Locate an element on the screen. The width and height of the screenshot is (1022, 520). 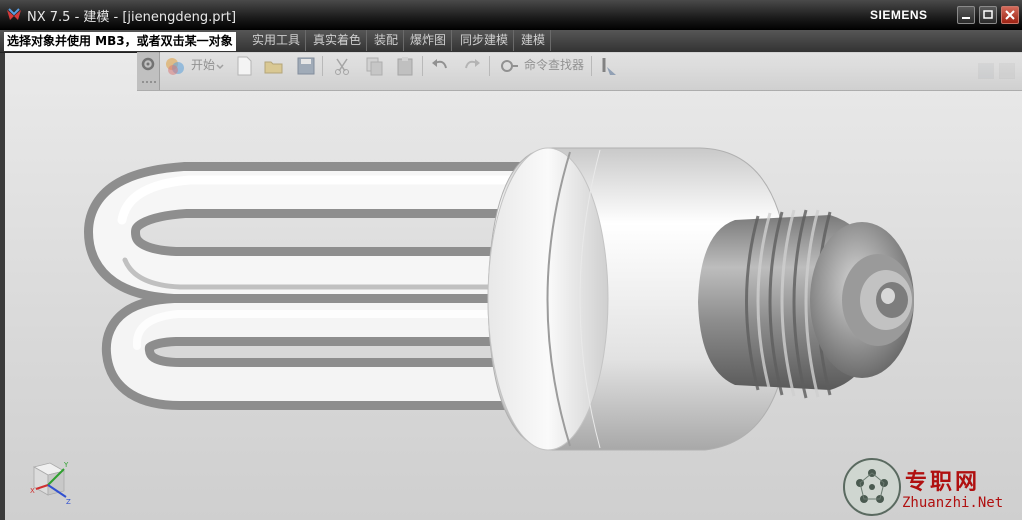
menu-modeling: 建模 is located at coordinates (534, 40).